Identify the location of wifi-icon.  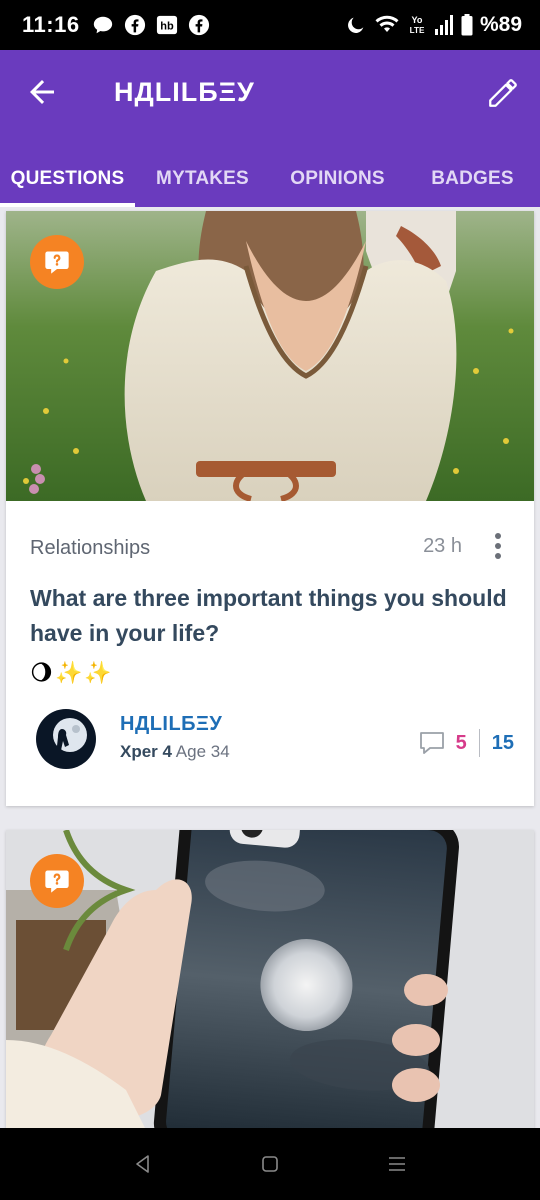
(387, 23).